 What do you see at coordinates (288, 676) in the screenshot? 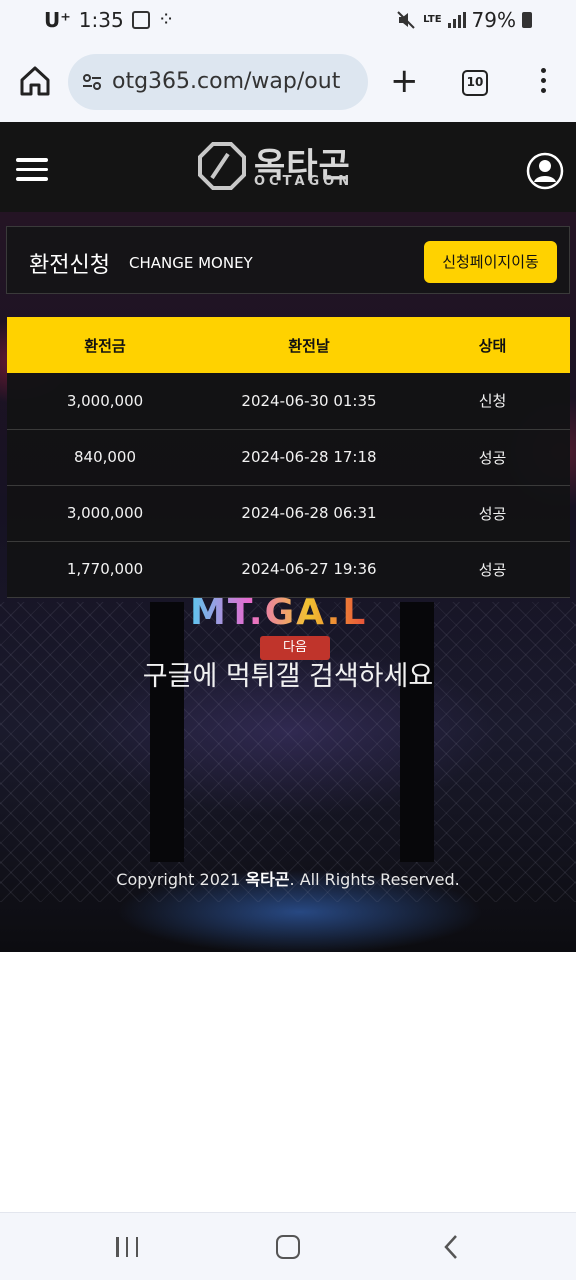
I see `watermark-text: 구글에 먹튀갤 검색하세요` at bounding box center [288, 676].